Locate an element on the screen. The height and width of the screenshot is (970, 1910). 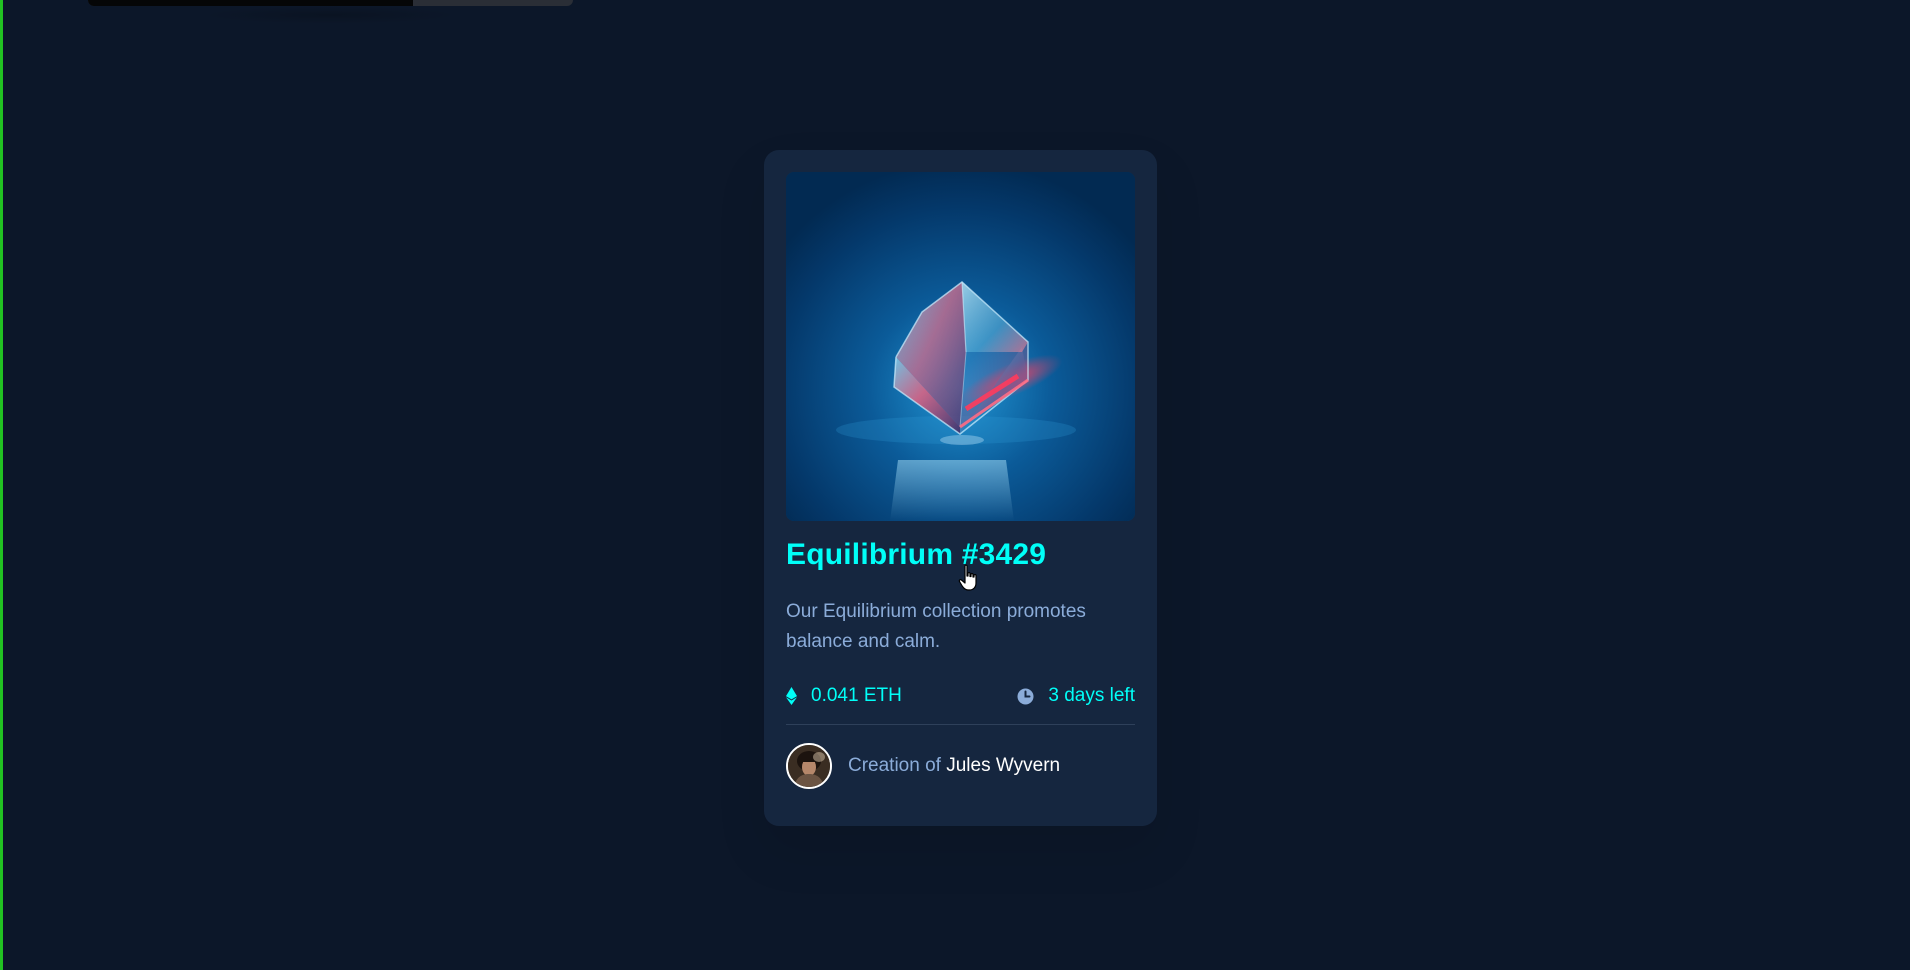
creator-row: Creation of Jules Wyvern is located at coordinates (923, 766).